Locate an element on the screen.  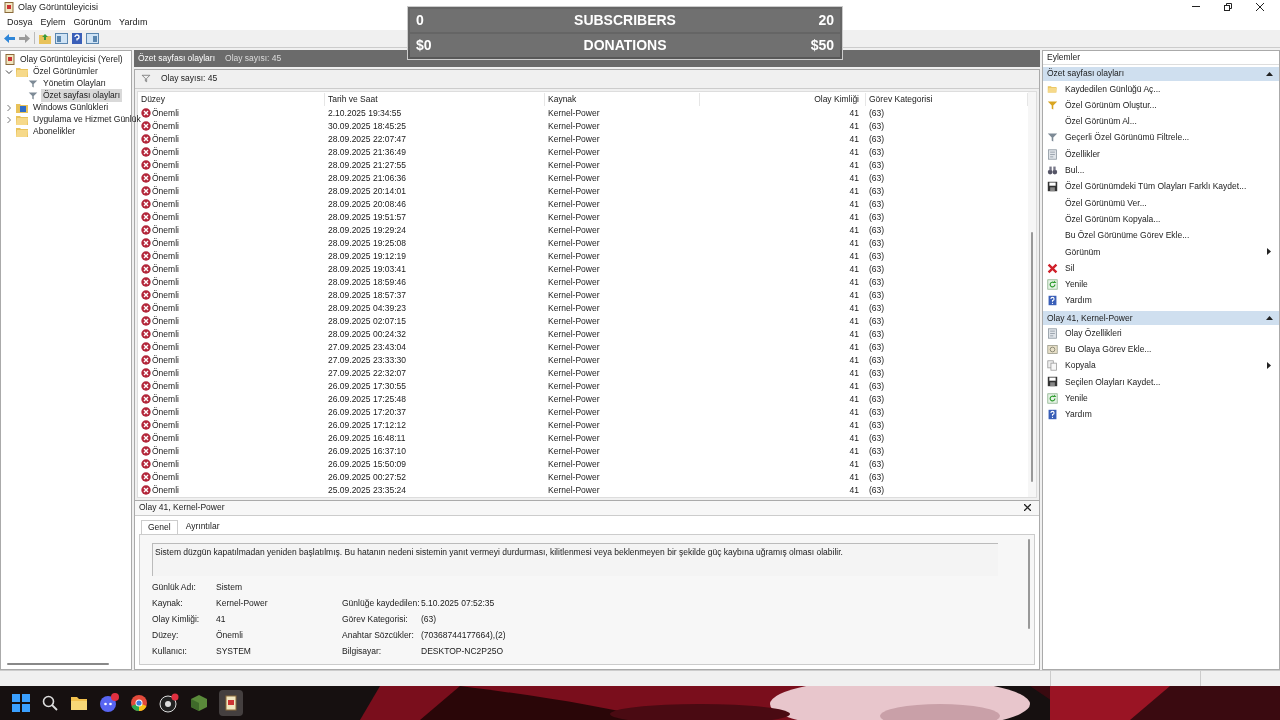
column-header: Olay Kimliği is located at coordinates (783, 99).